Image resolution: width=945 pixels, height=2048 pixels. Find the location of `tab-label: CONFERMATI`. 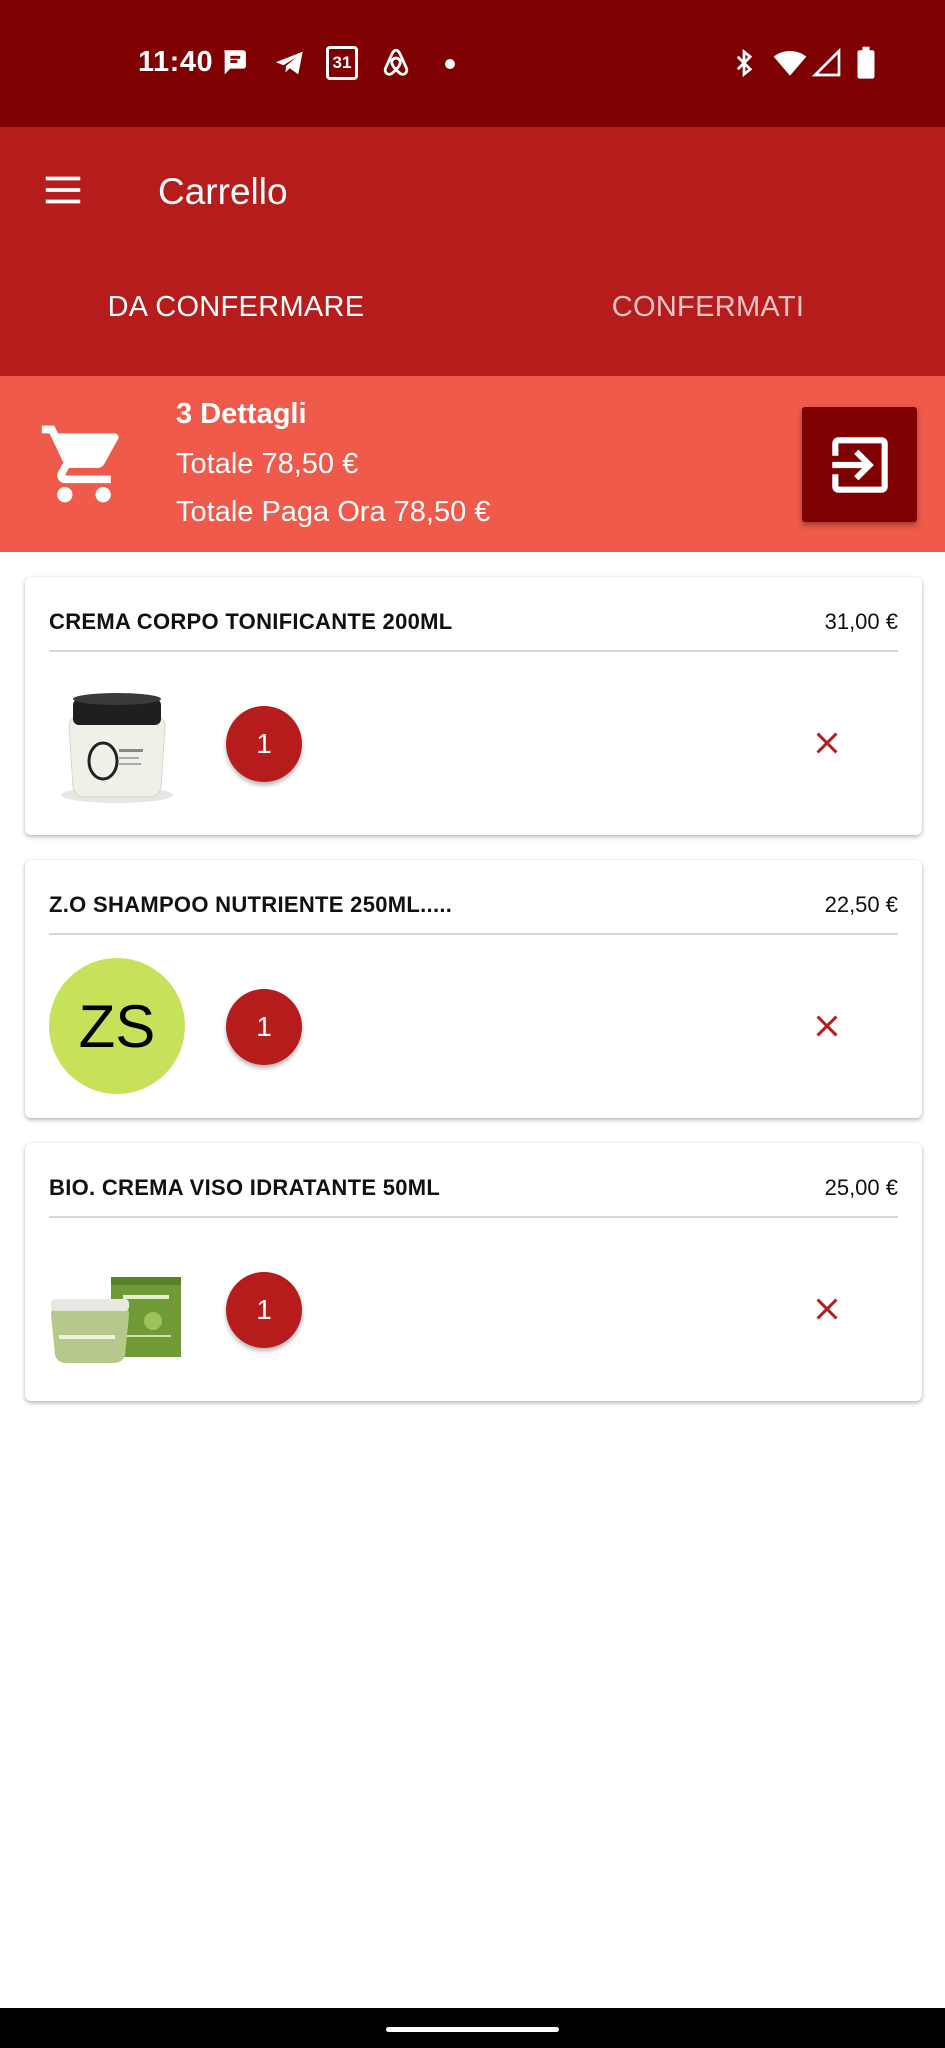

tab-label: CONFERMATI is located at coordinates (708, 307).